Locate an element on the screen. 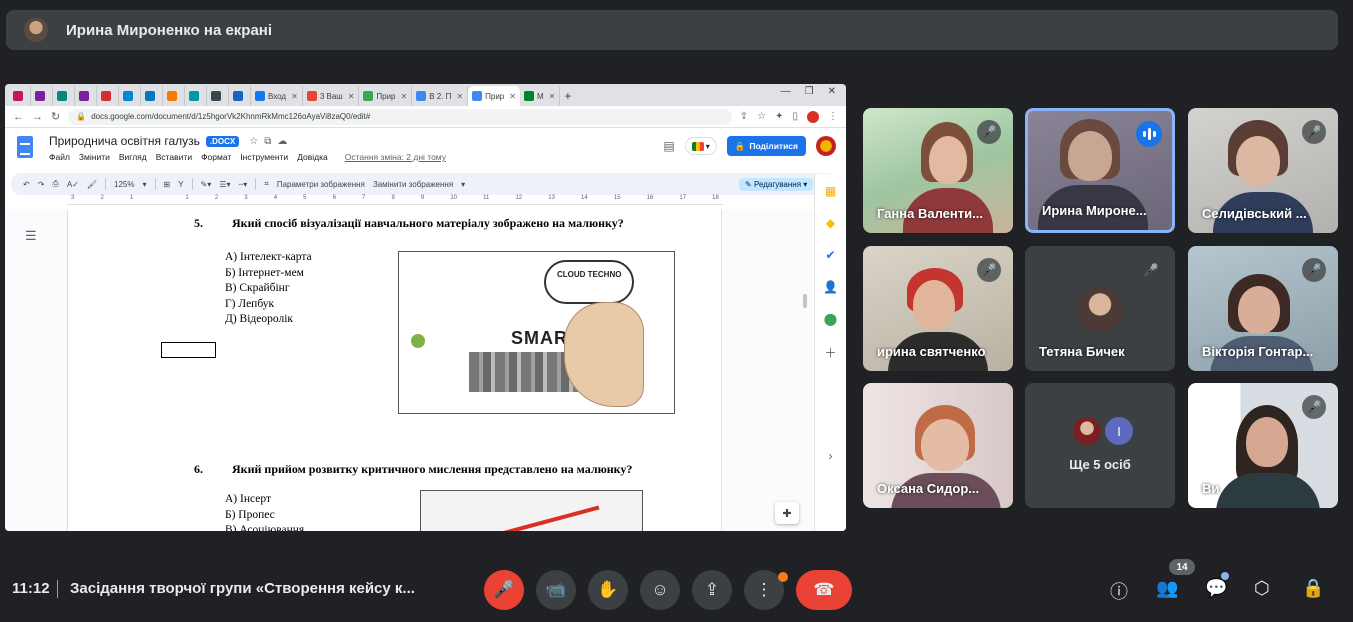  minimize-icon: — is located at coordinates (786, 91).